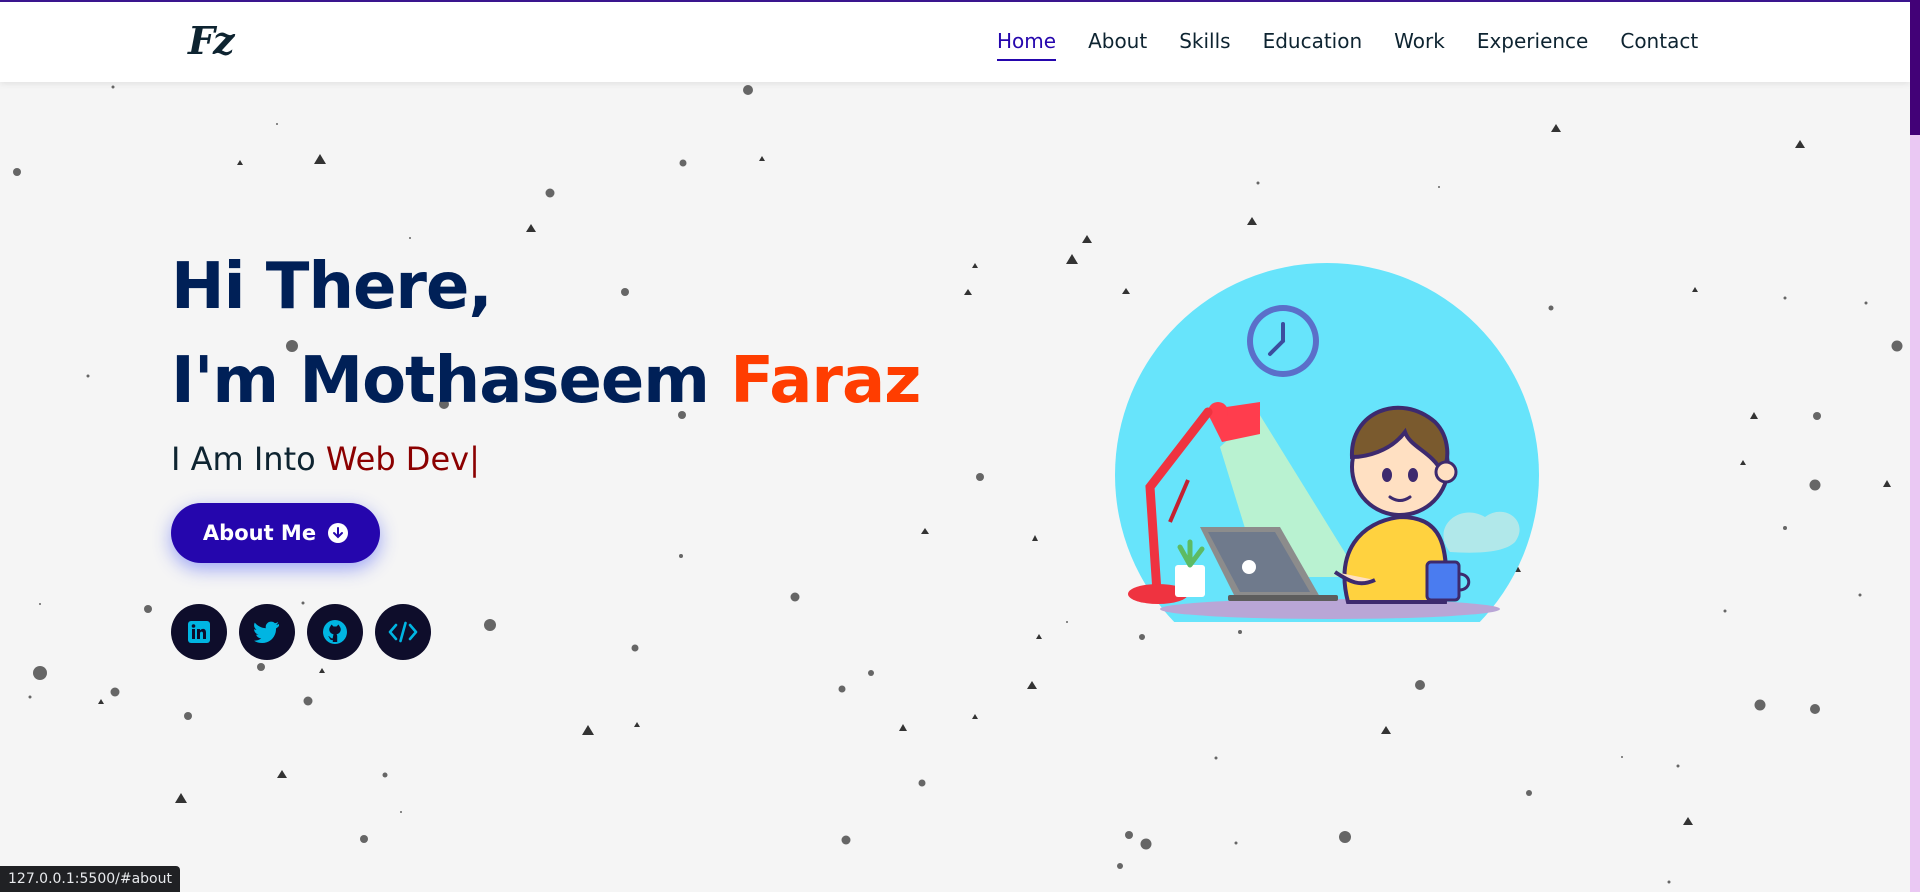  What do you see at coordinates (259, 533) in the screenshot?
I see `about-me-button-label: About Me` at bounding box center [259, 533].